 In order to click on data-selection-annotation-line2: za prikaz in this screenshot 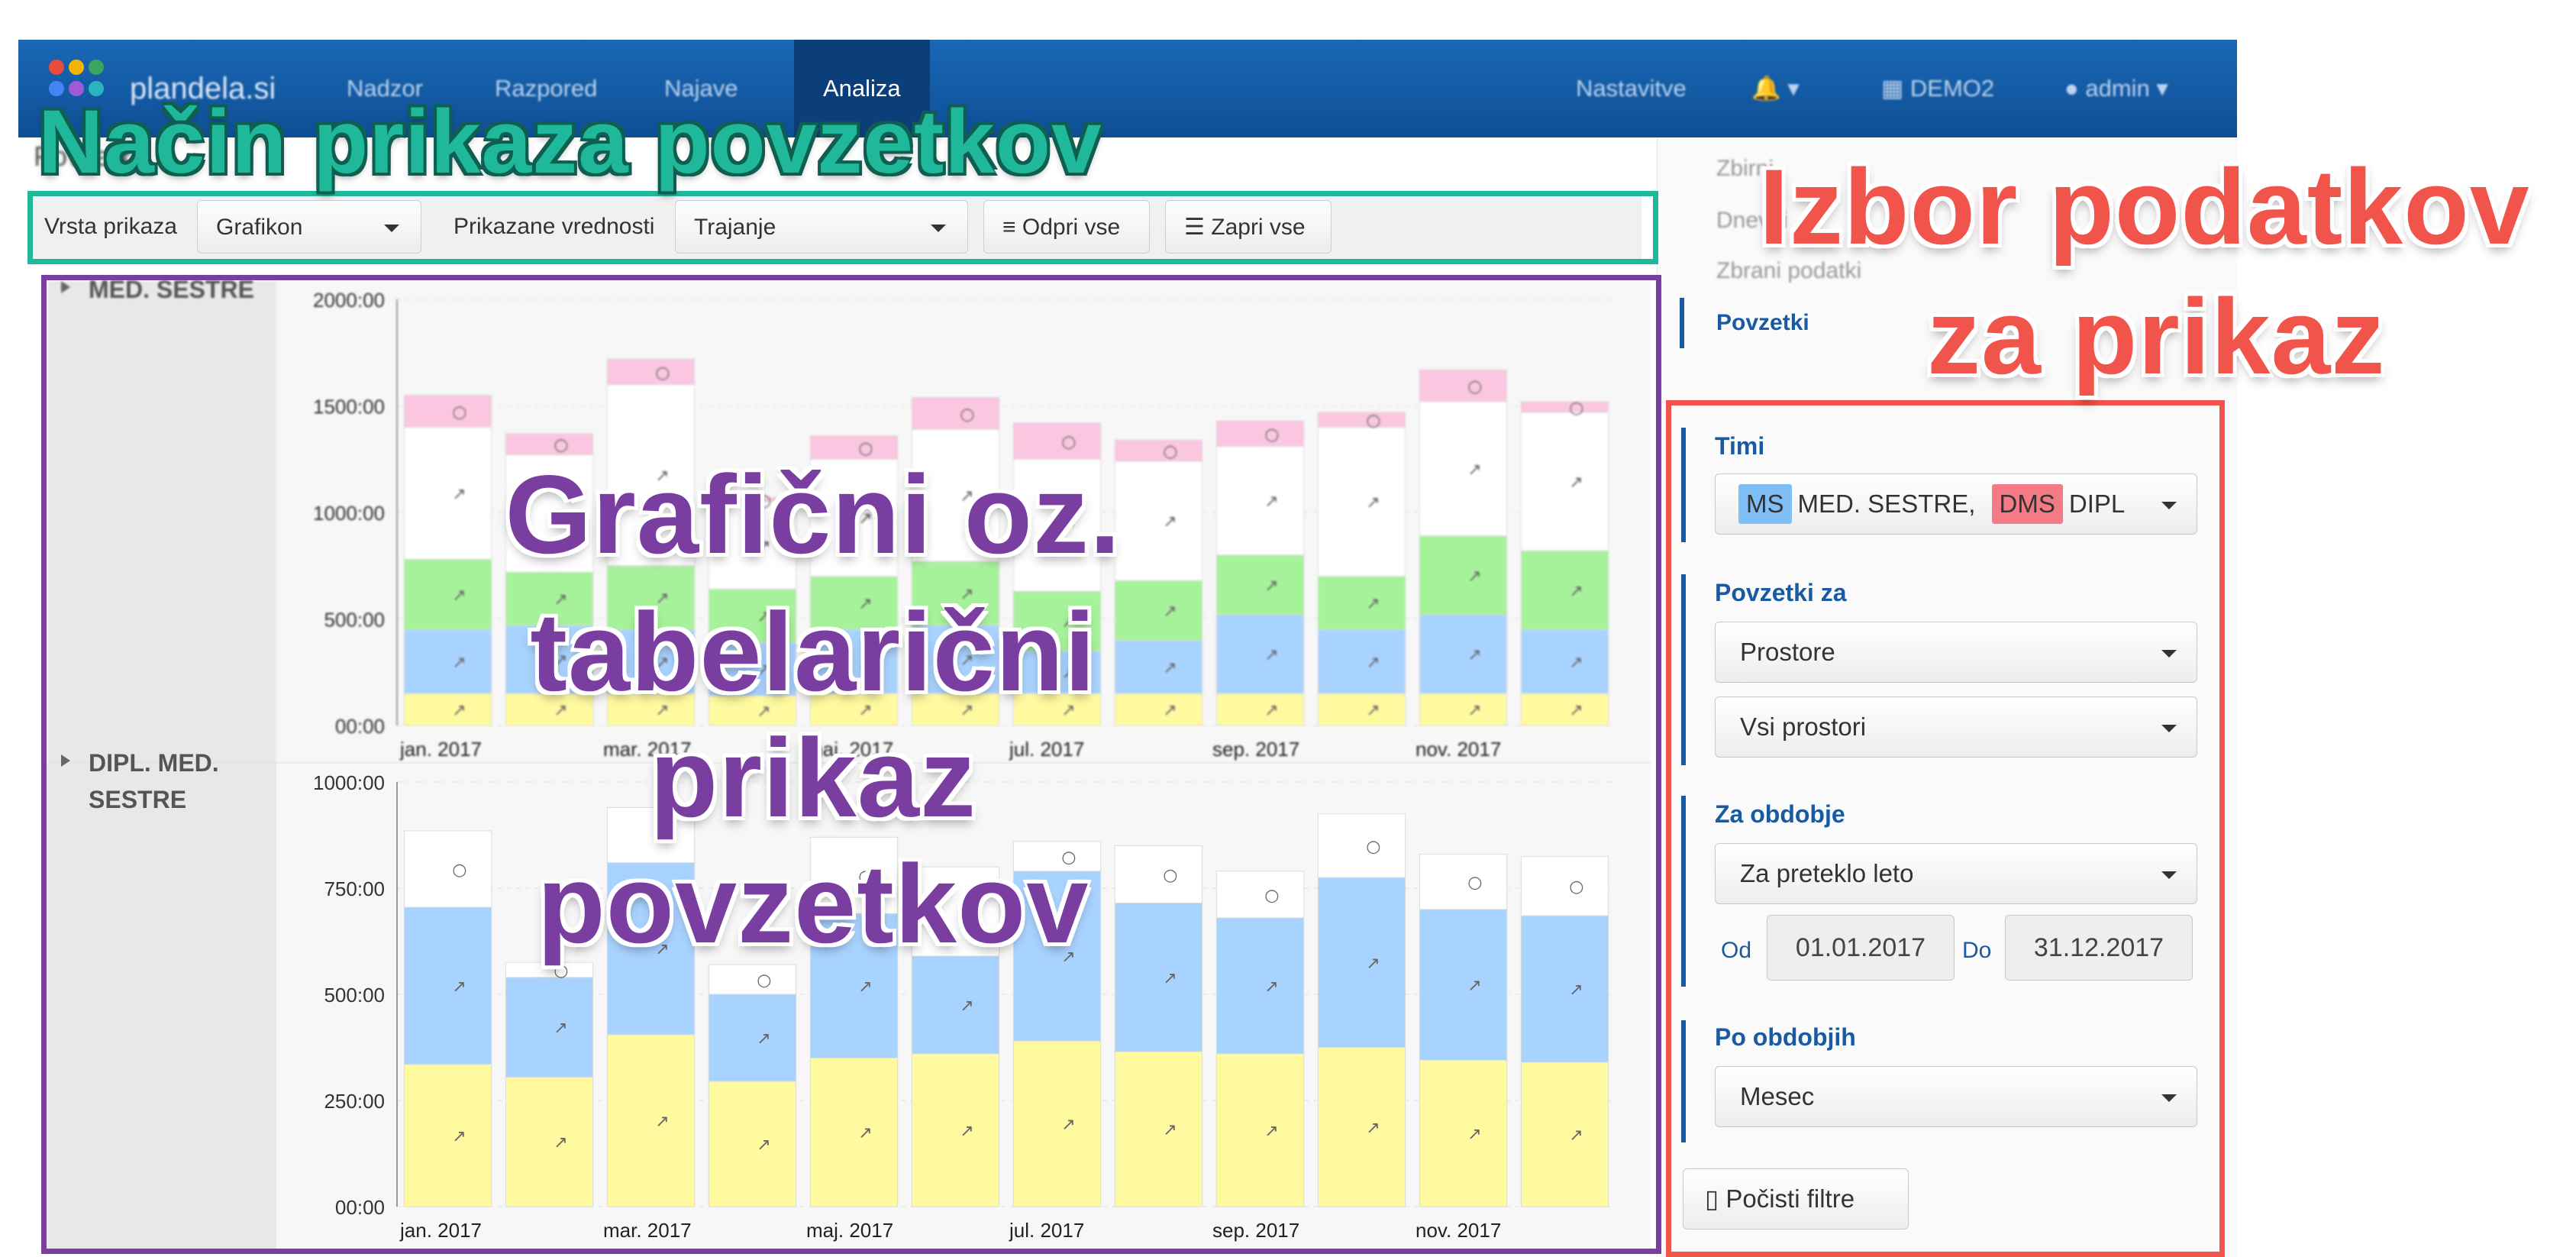, I will do `click(2156, 336)`.